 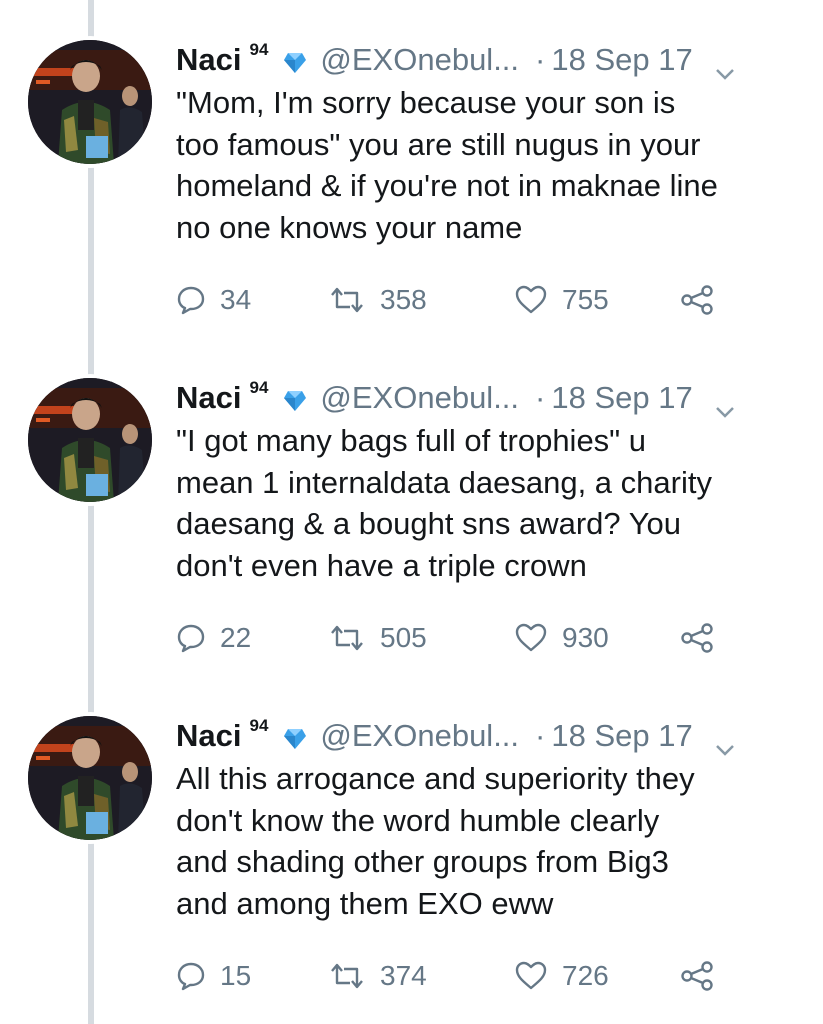 What do you see at coordinates (476, 976) in the screenshot?
I see `tweet-actions: 15 374 726` at bounding box center [476, 976].